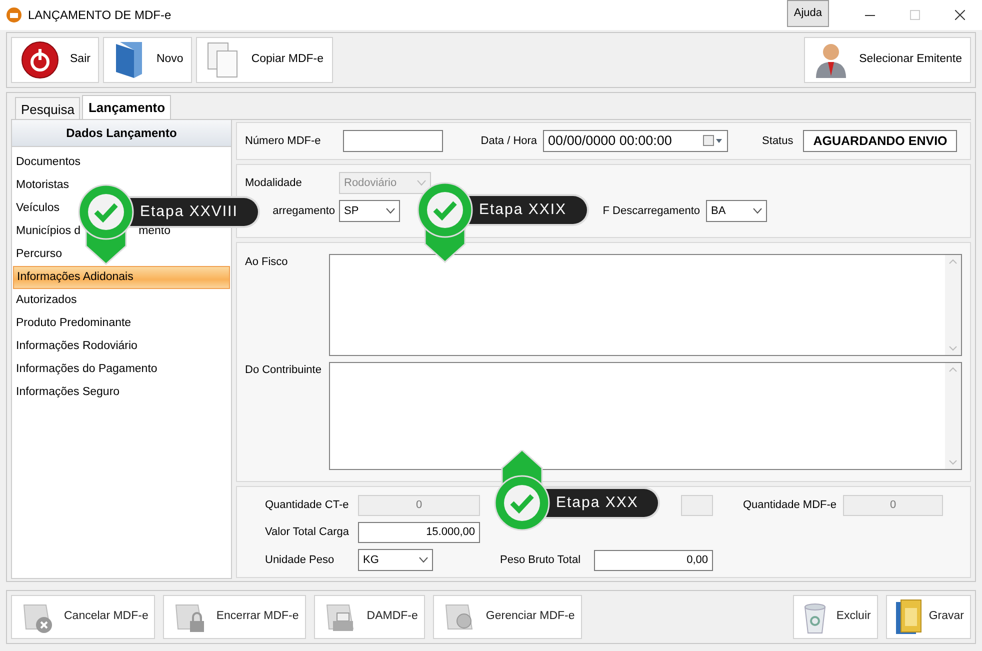 Image resolution: width=982 pixels, height=651 pixels. Describe the element at coordinates (959, 15) in the screenshot. I see `close-icon` at that location.